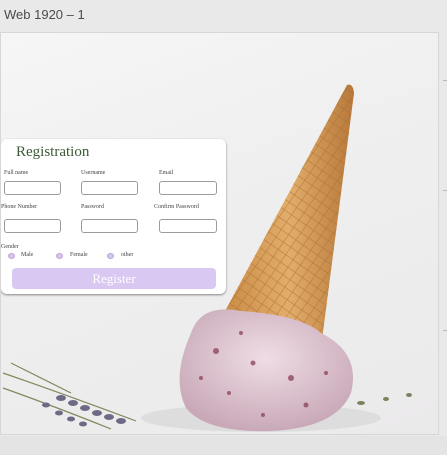 This screenshot has height=455, width=447. What do you see at coordinates (188, 188) in the screenshot?
I see `email-field` at bounding box center [188, 188].